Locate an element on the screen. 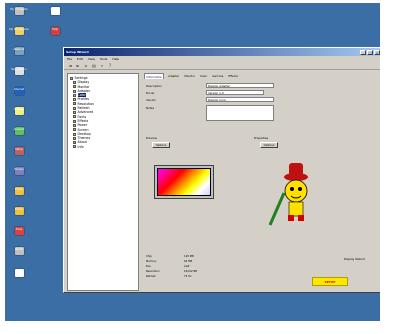  desktop-icon-label: My Documents is located at coordinates (19, 29).